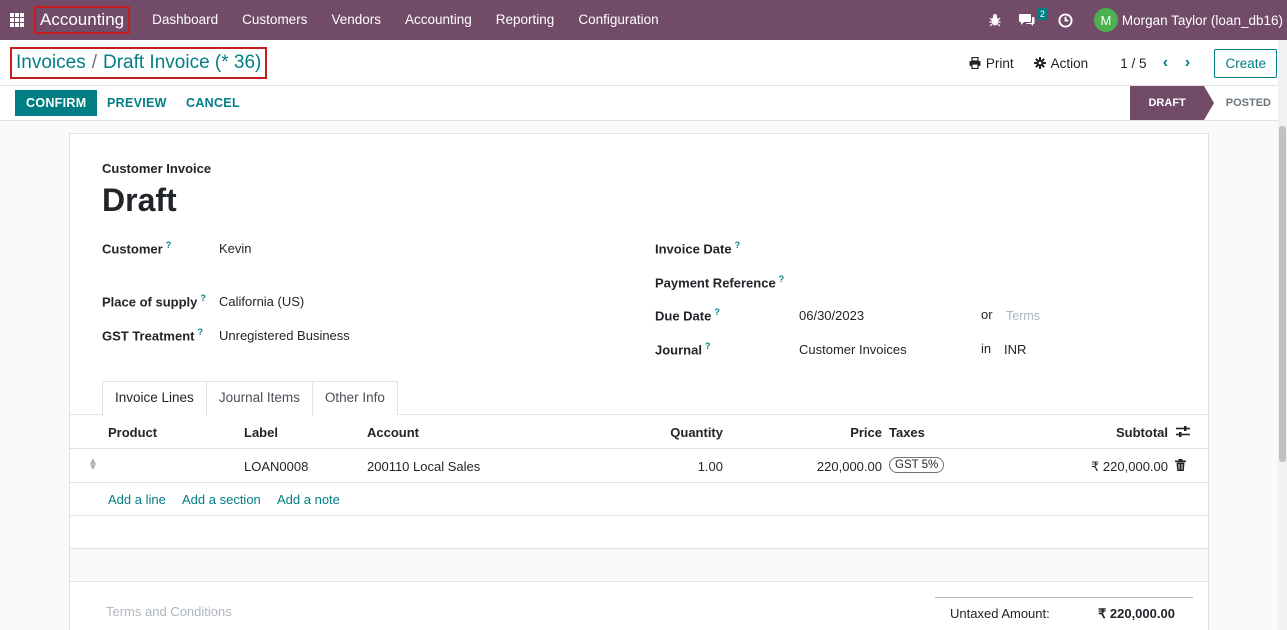 The height and width of the screenshot is (630, 1287). Describe the element at coordinates (1129, 466) in the screenshot. I see `row-subtotal: ₹ 220,000.00` at that location.